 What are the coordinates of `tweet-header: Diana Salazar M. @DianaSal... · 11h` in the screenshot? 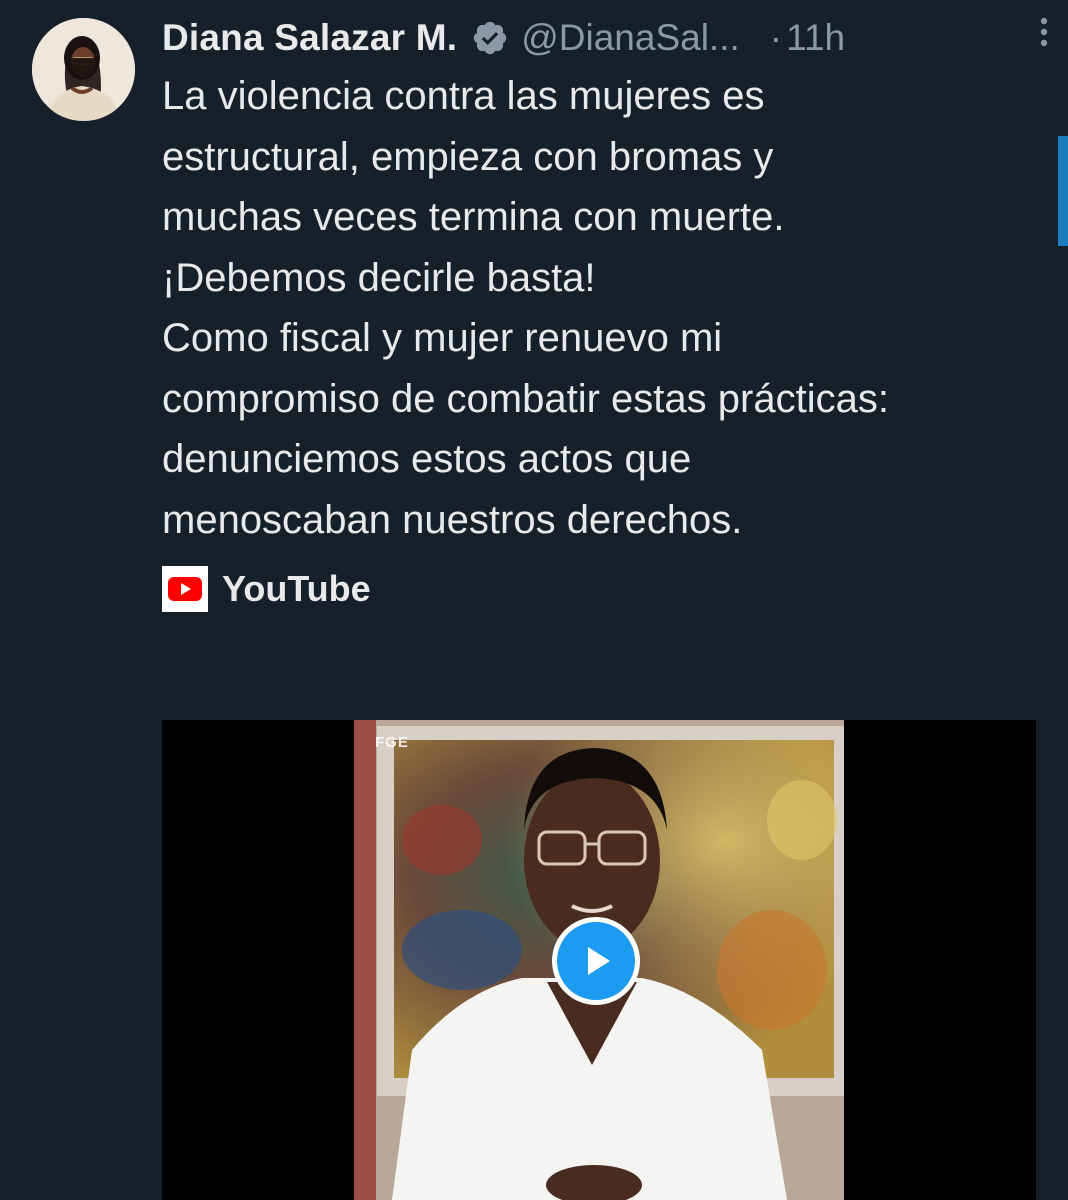 It's located at (602, 38).